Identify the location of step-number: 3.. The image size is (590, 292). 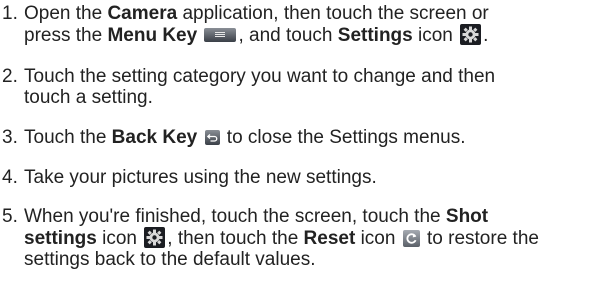
(10, 137).